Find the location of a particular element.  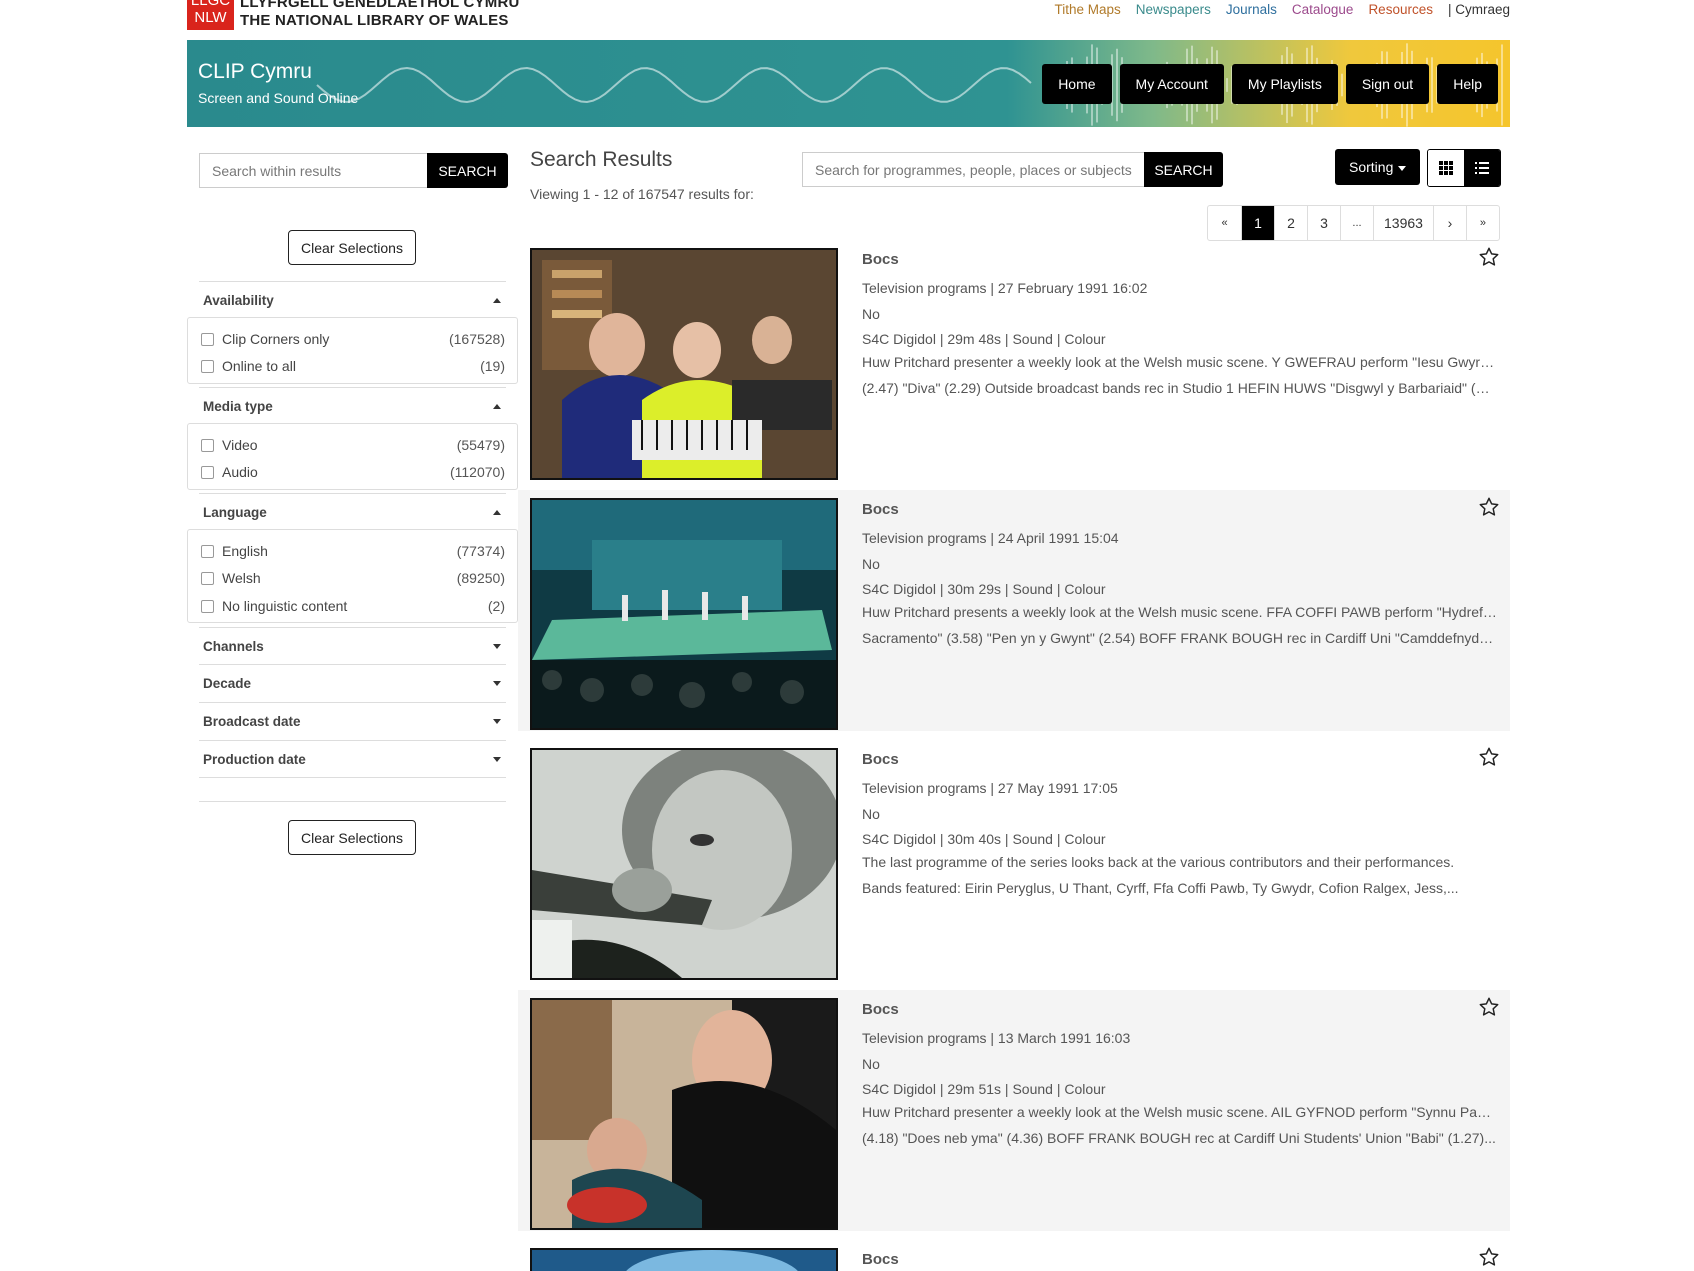

facet-option-label: Online to all is located at coordinates (259, 366).